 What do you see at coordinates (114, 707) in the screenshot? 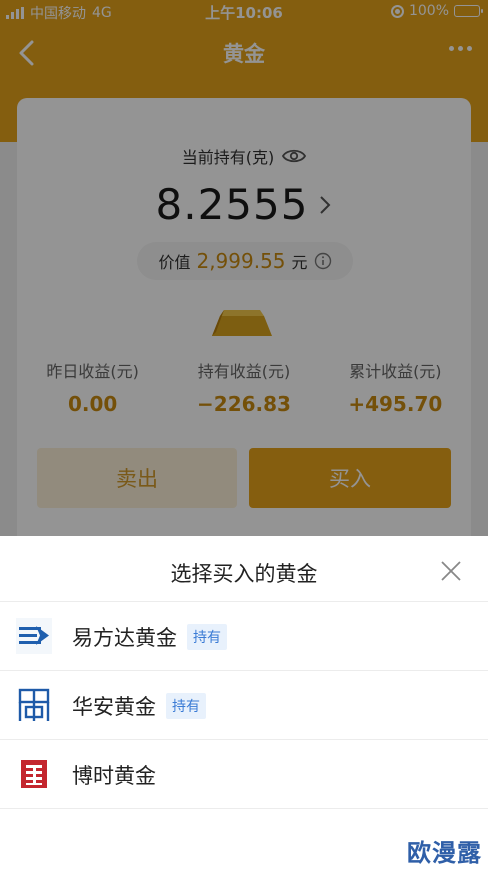
I see `fund-name: 华安黄金` at bounding box center [114, 707].